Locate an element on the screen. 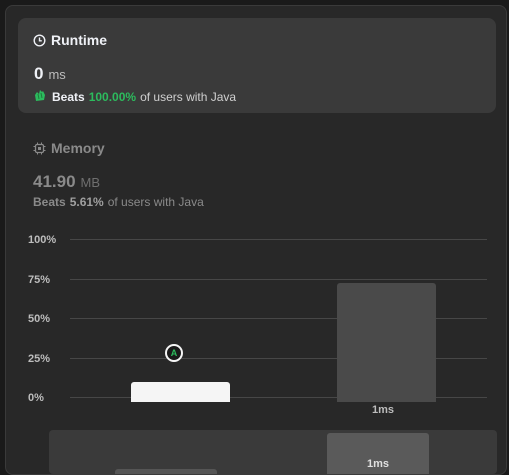 The height and width of the screenshot is (475, 509). memory-beats: Beats 5.61% of users with Java is located at coordinates (118, 202).